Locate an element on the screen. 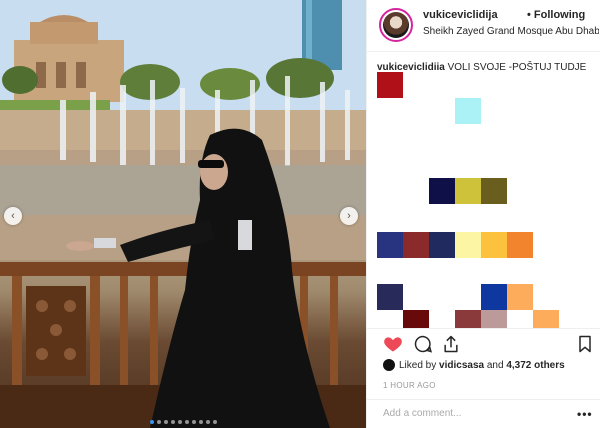 Image resolution: width=600 pixels, height=428 pixels. following-button: • Following is located at coordinates (556, 15).